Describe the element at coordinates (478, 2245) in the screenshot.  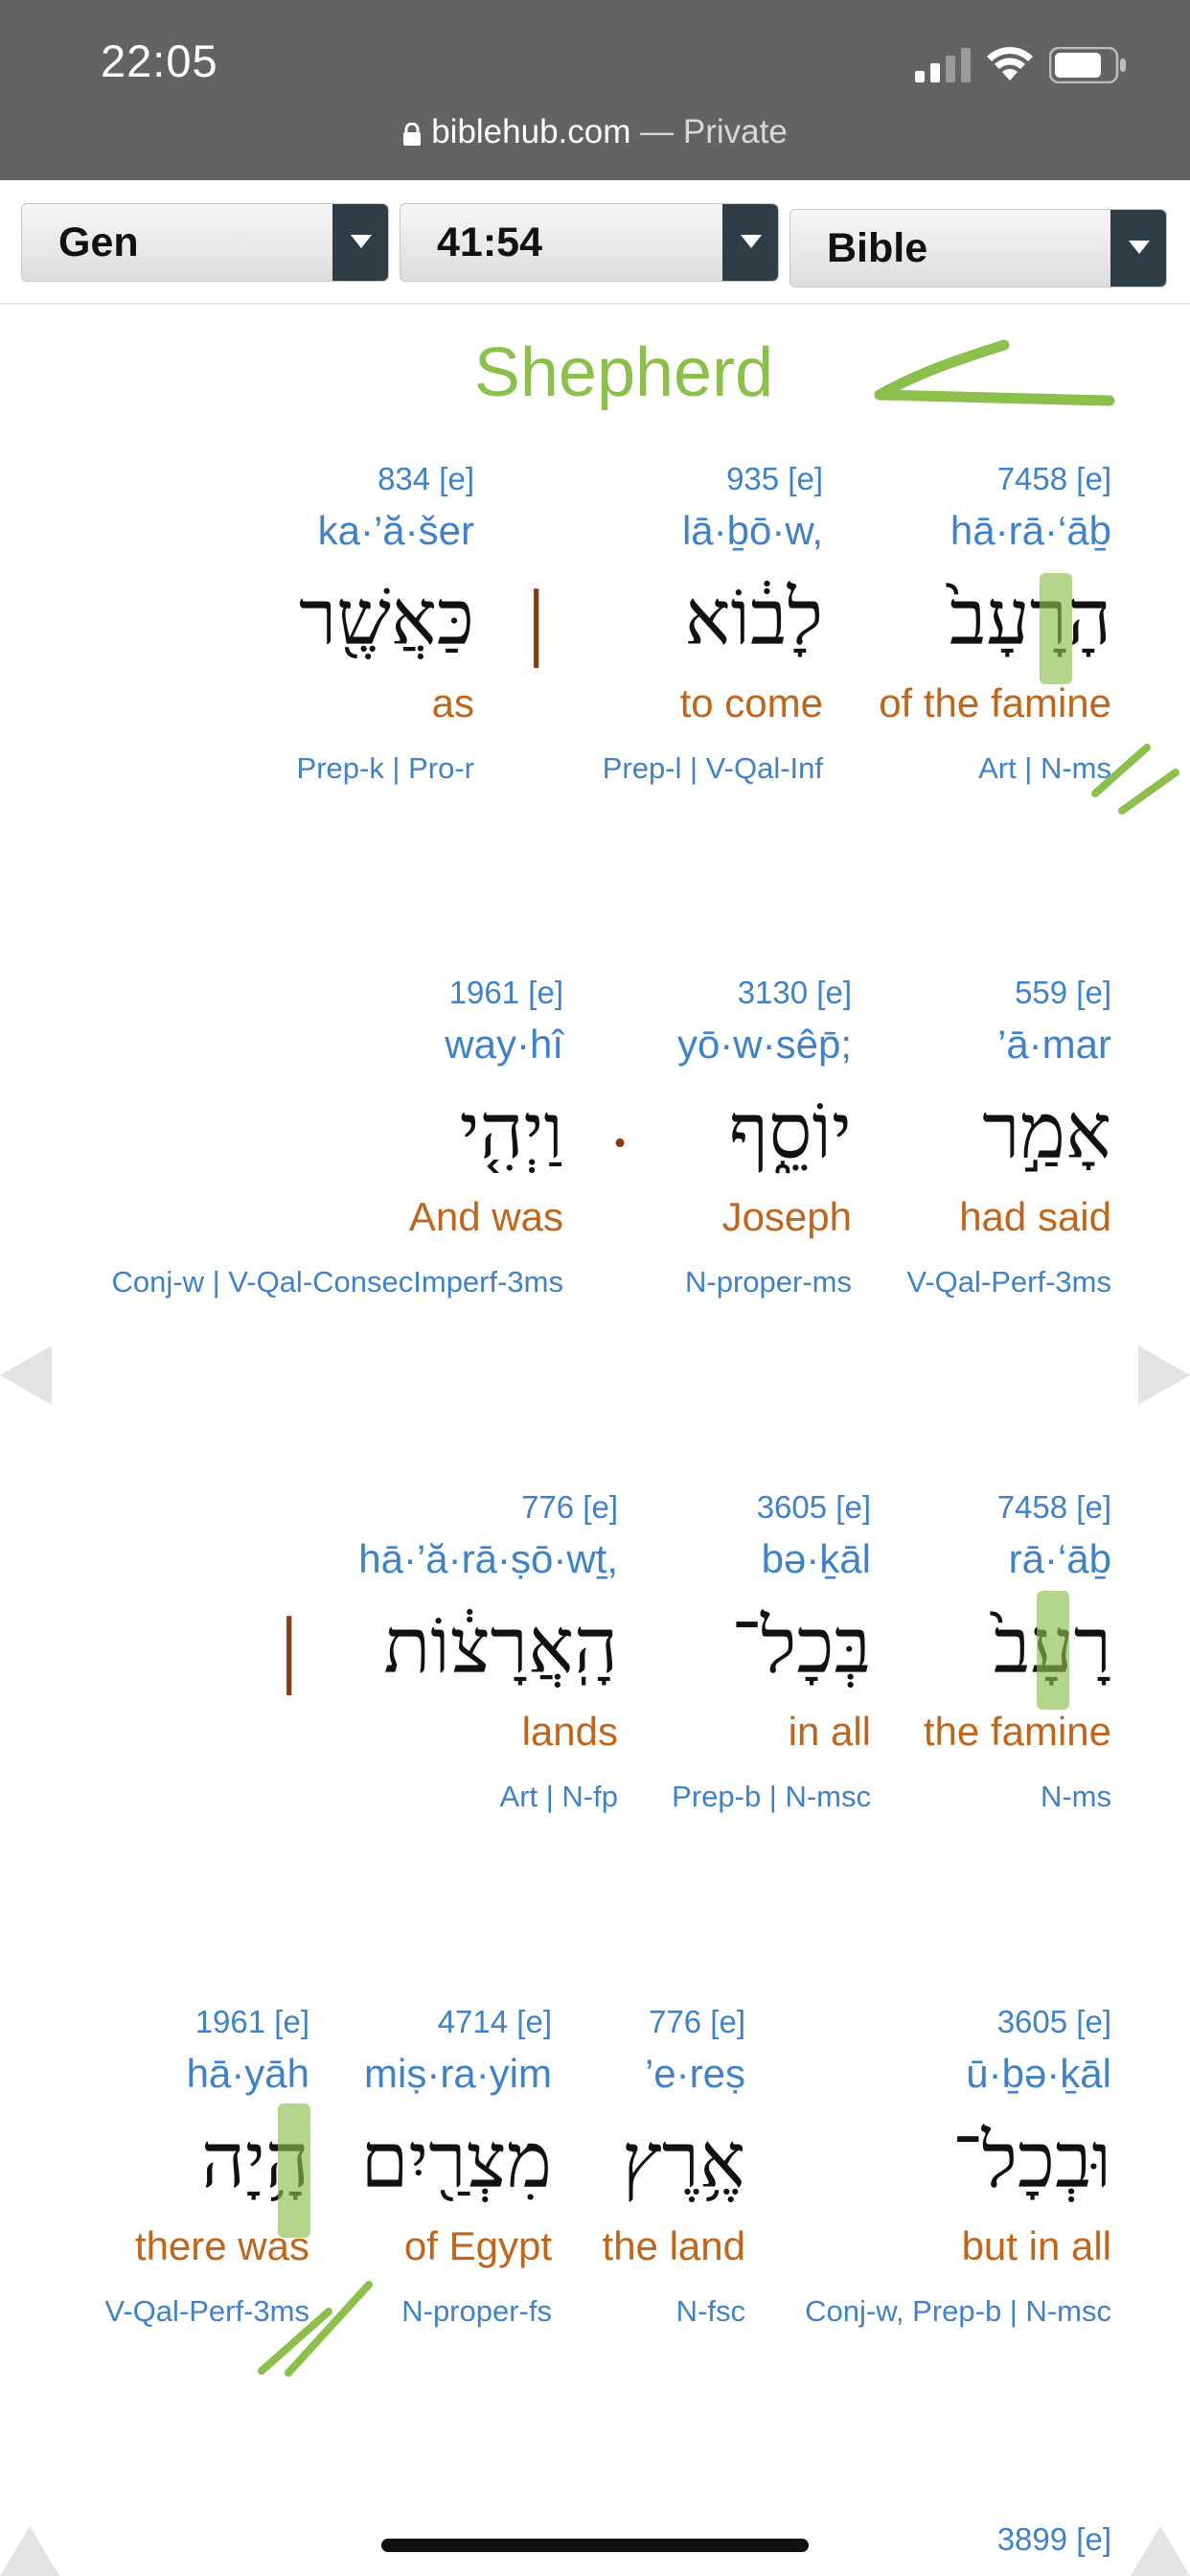
I see `english-gloss: of Egypt` at that location.